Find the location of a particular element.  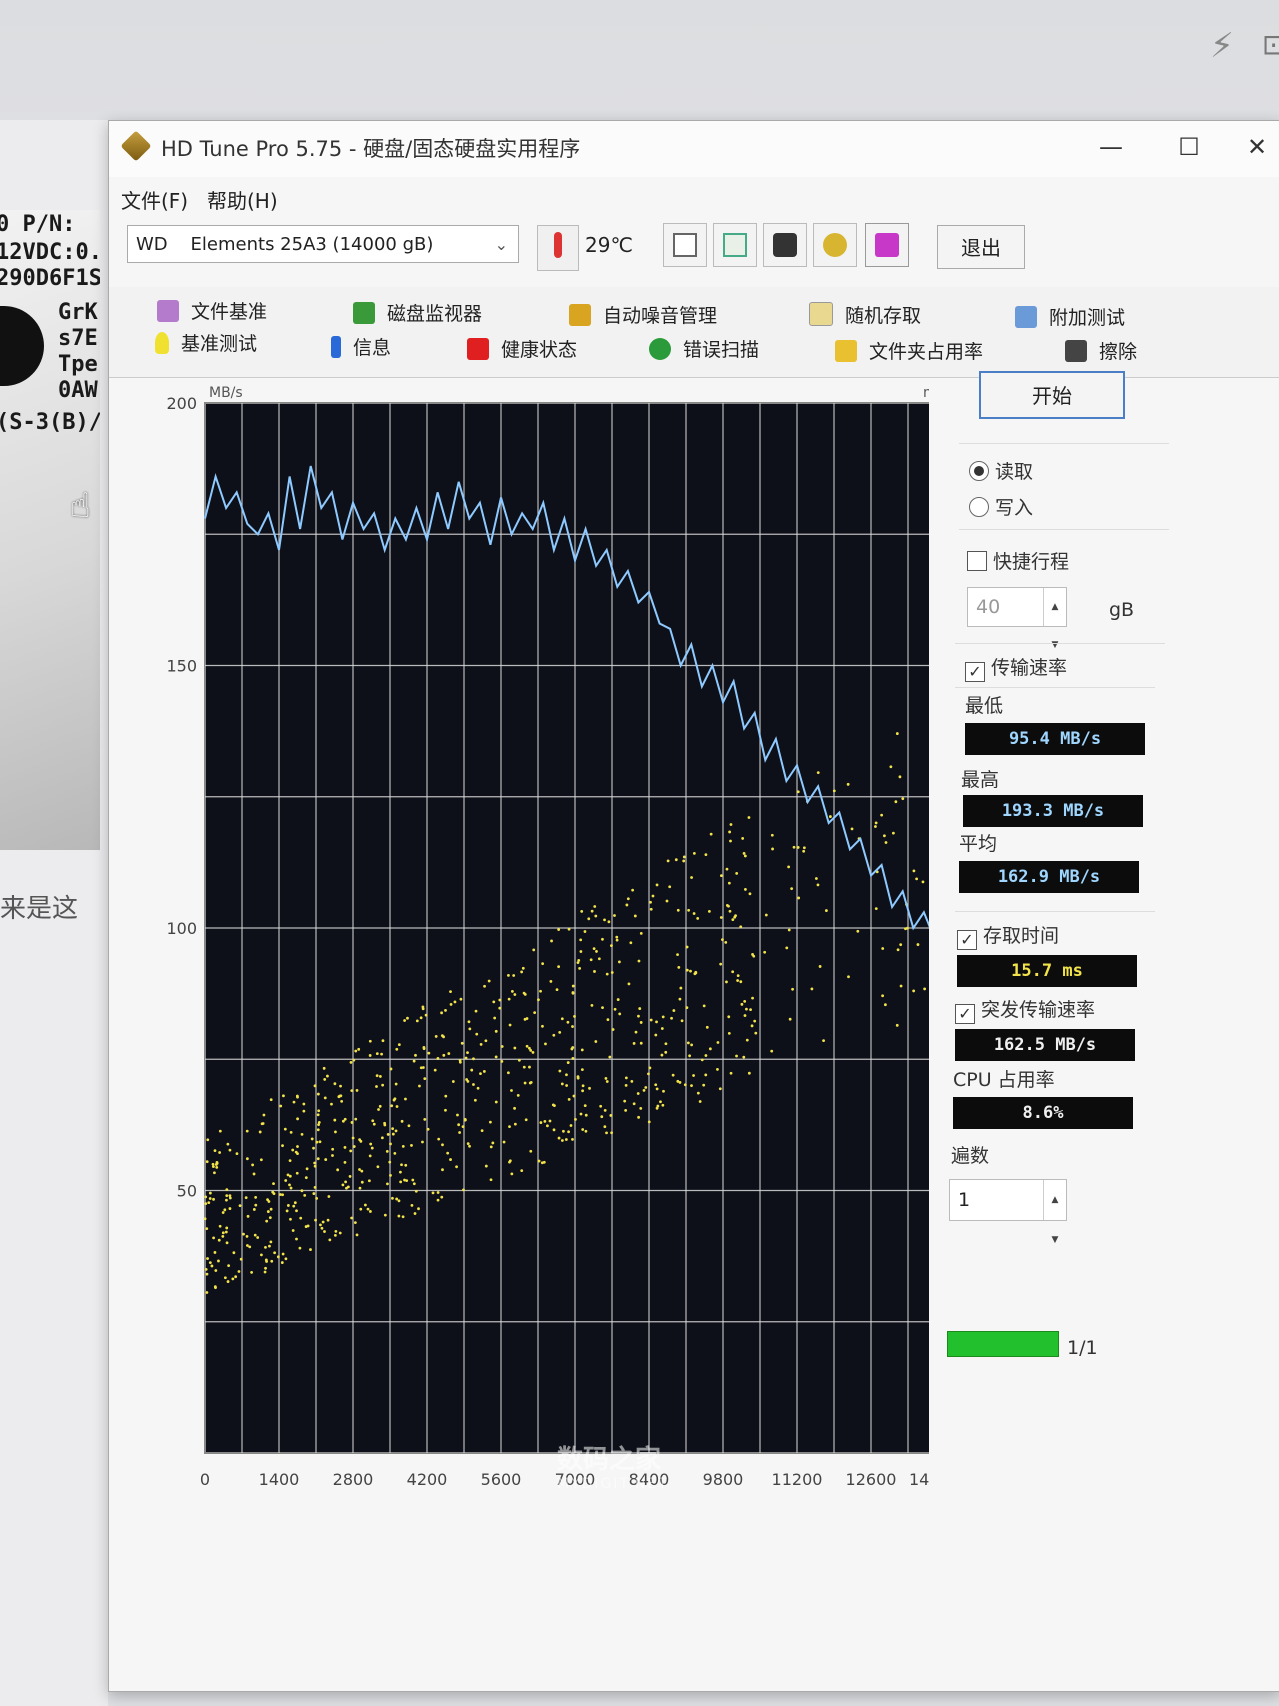

options-button is located at coordinates (835, 245).